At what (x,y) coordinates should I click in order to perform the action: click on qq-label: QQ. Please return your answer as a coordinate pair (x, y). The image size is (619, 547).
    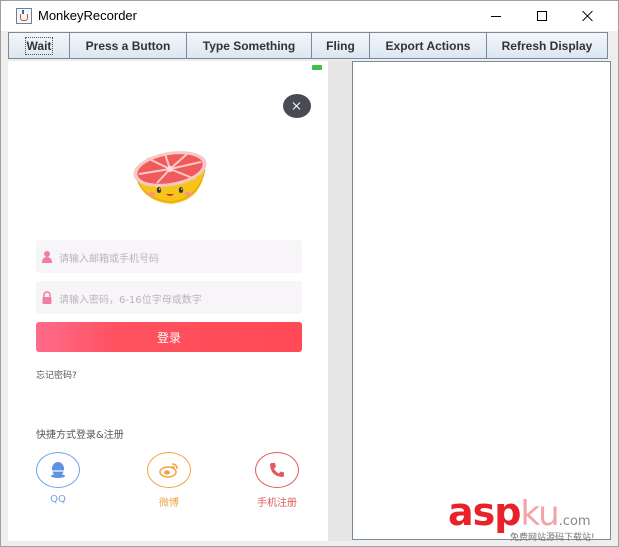
    Looking at the image, I should click on (58, 499).